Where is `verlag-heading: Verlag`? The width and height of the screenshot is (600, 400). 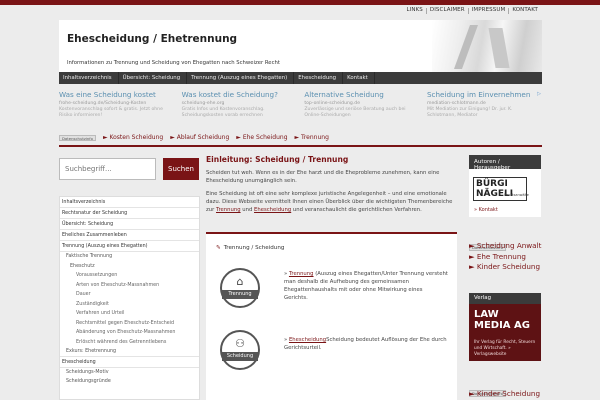
verlag-heading: Verlag is located at coordinates (505, 298).